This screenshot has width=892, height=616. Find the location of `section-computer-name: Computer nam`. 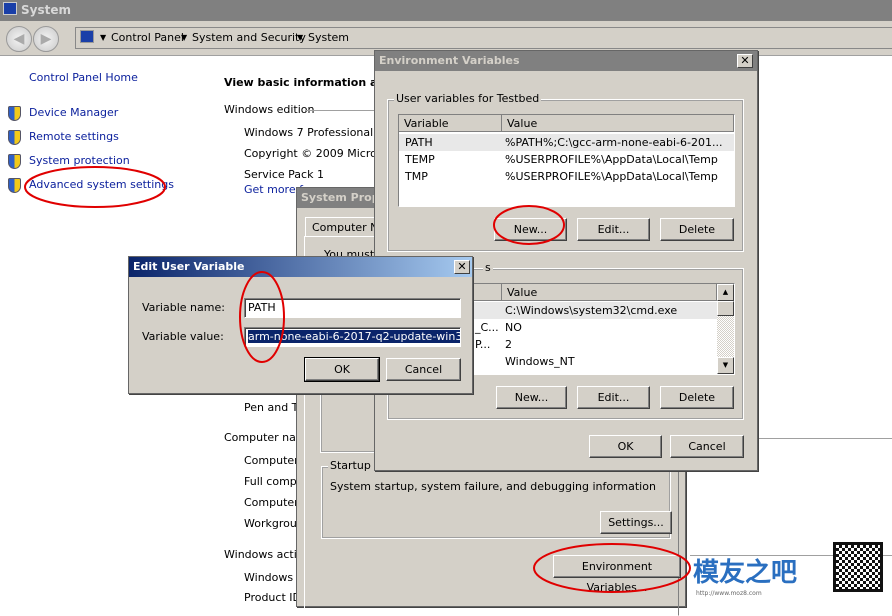

section-computer-name: Computer nam is located at coordinates (265, 437).